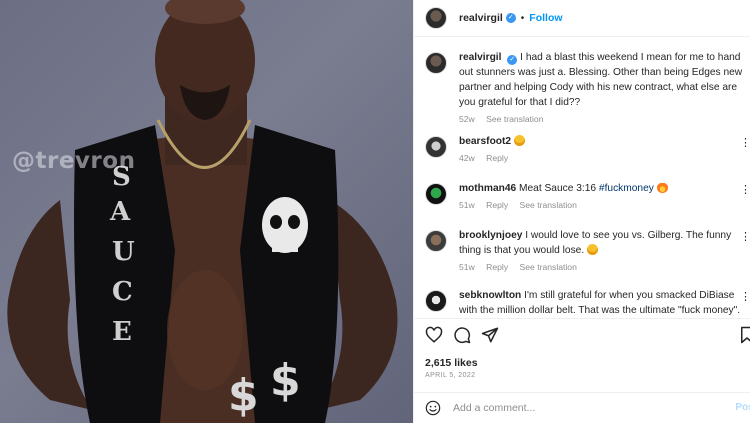 The height and width of the screenshot is (423, 750). What do you see at coordinates (582, 318) in the screenshot?
I see `divider` at bounding box center [582, 318].